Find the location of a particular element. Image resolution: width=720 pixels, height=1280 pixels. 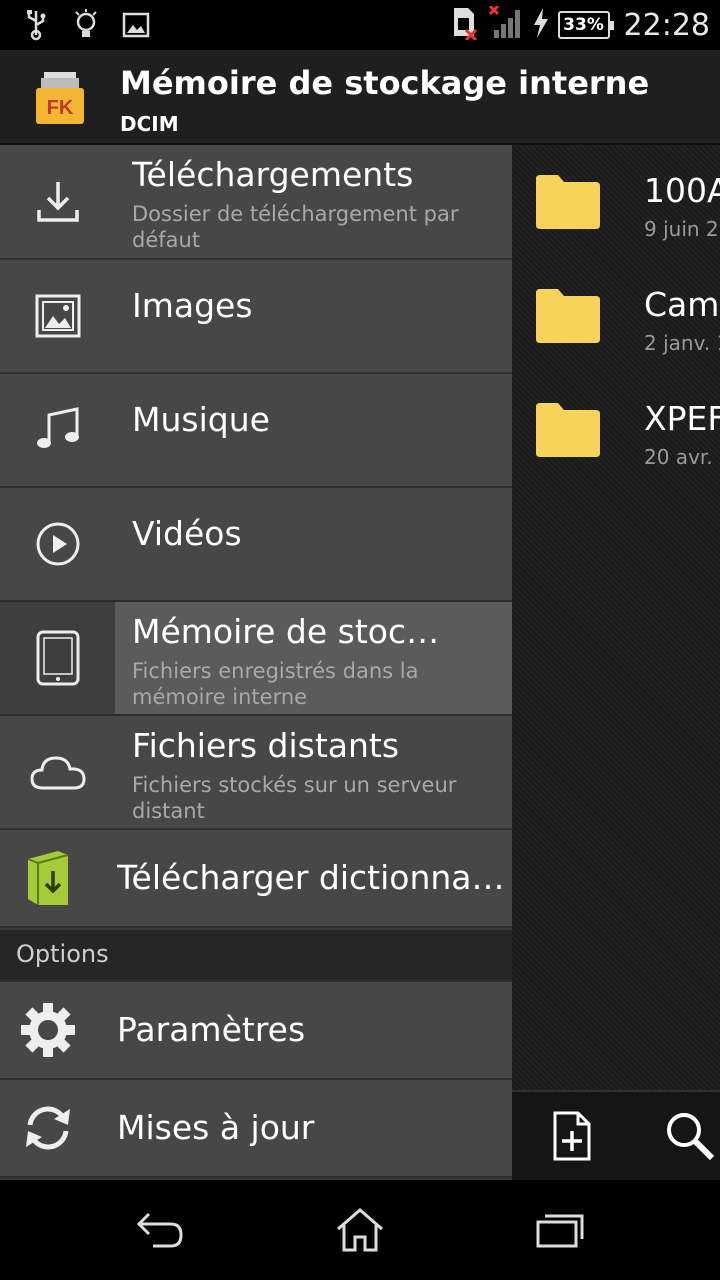

file-row: Cam 2 janv. 1 is located at coordinates (616, 316).